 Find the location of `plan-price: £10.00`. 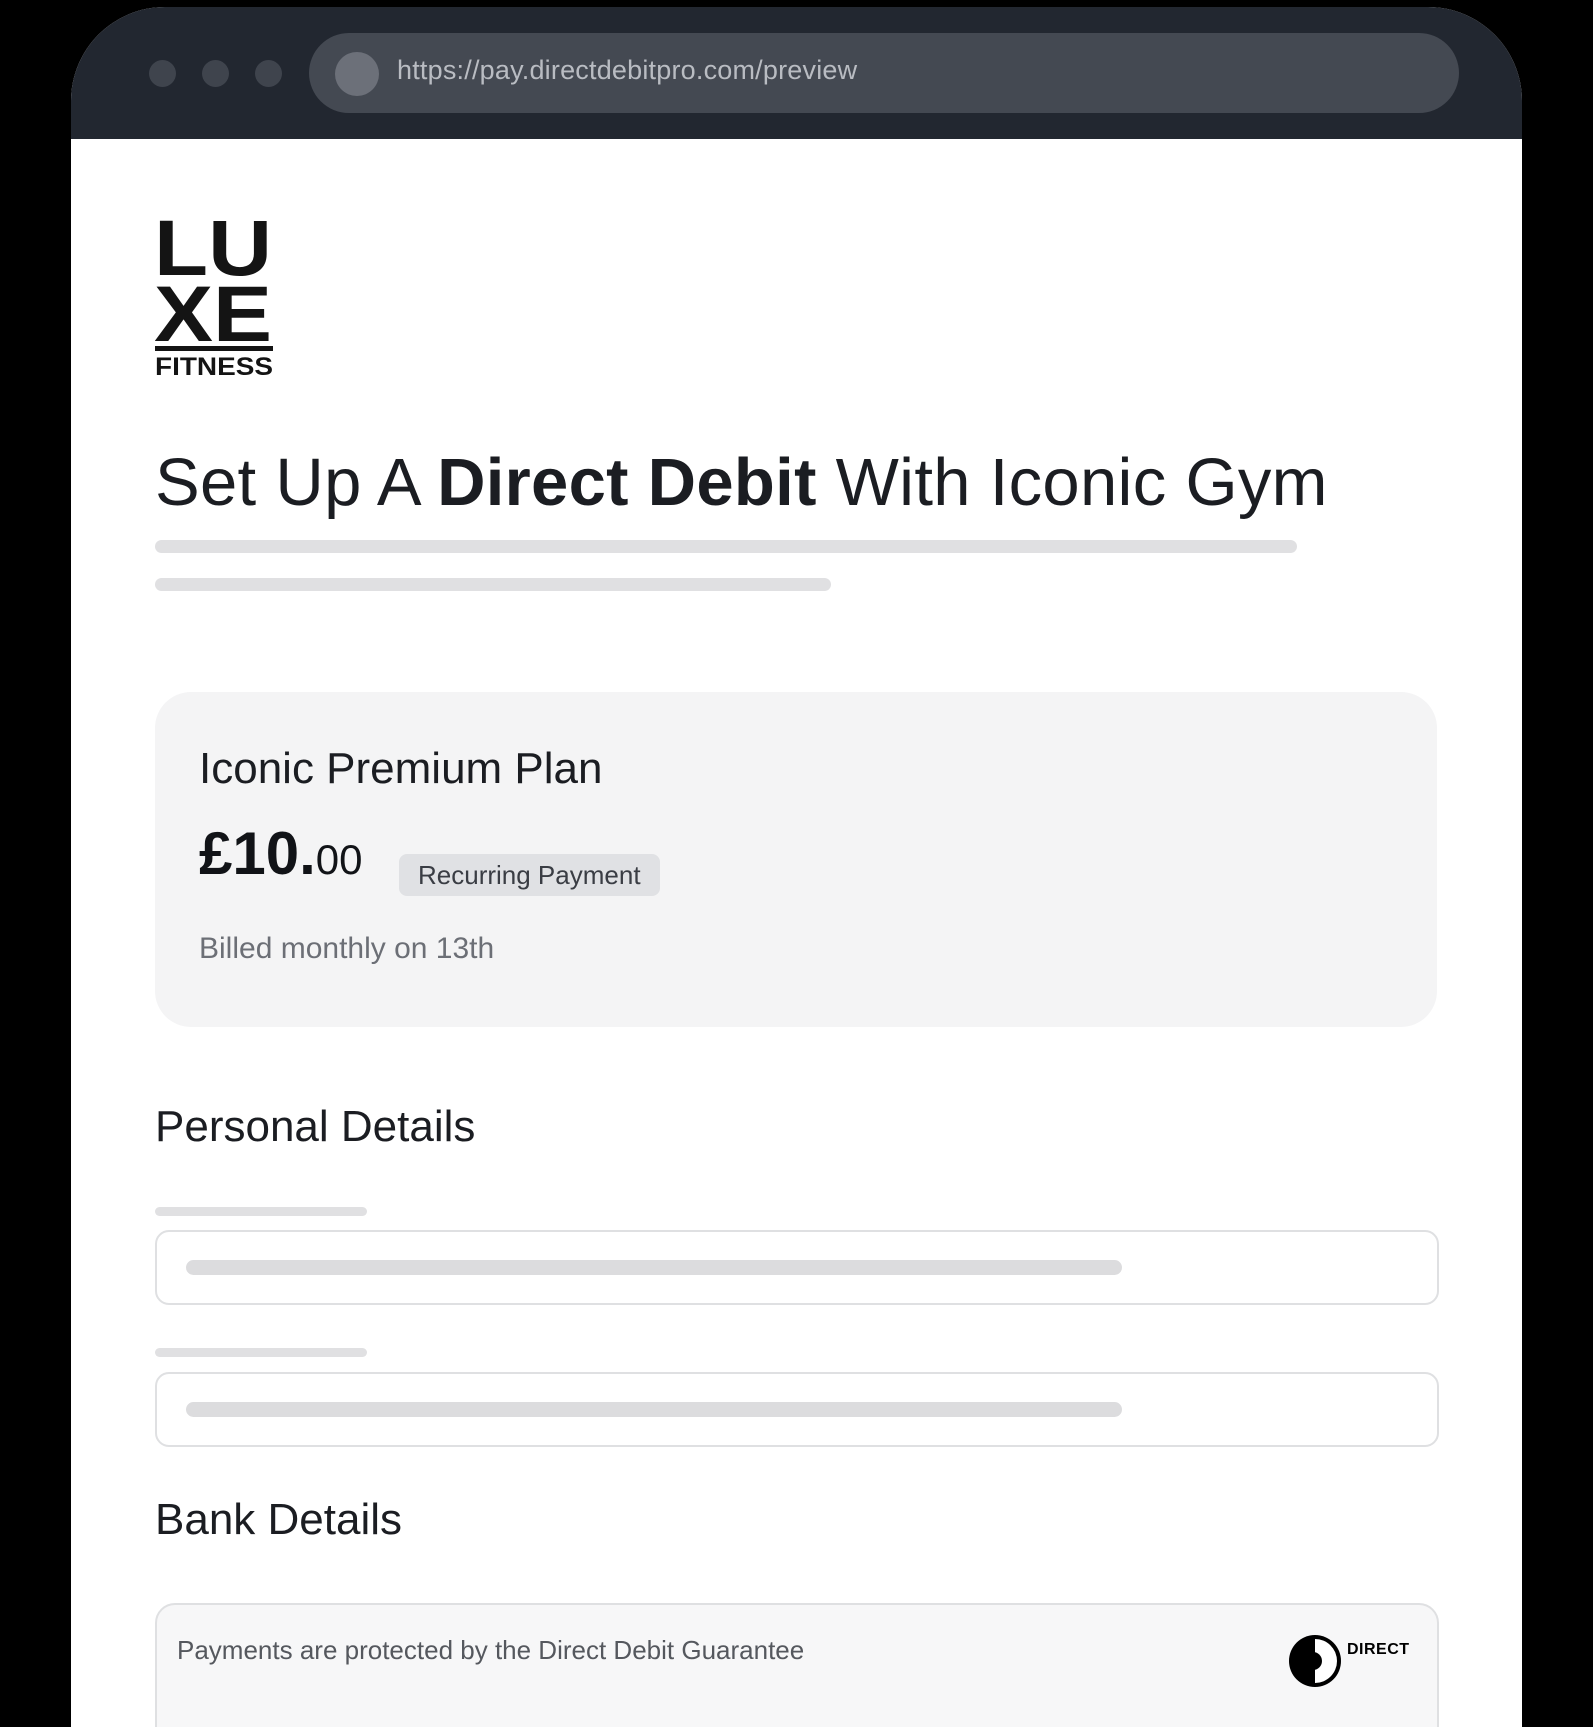

plan-price: £10.00 is located at coordinates (281, 854).